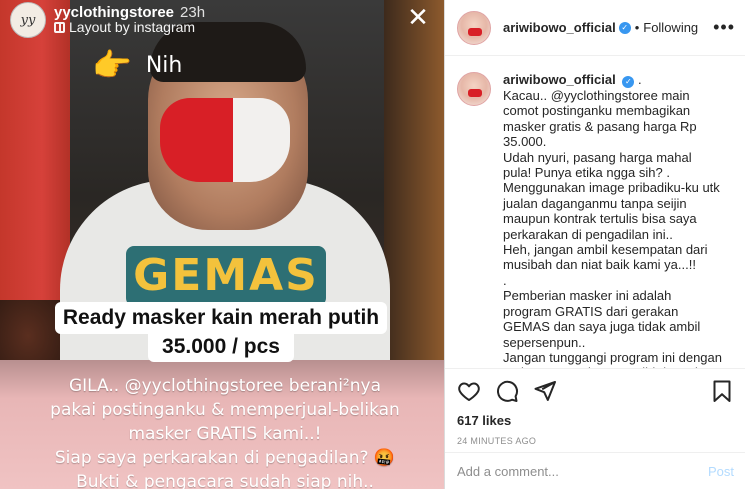 Image resolution: width=745 pixels, height=489 pixels. Describe the element at coordinates (721, 471) in the screenshot. I see `post-comment-button: Post` at that location.